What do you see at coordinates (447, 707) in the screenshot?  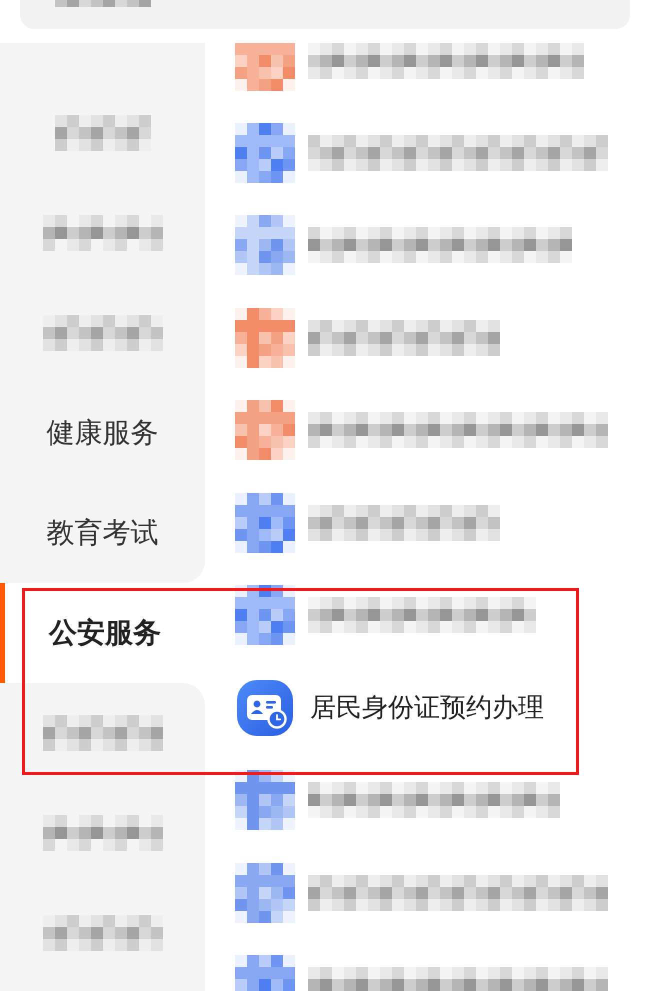 I see `service-item: 居民身份证预约办理` at bounding box center [447, 707].